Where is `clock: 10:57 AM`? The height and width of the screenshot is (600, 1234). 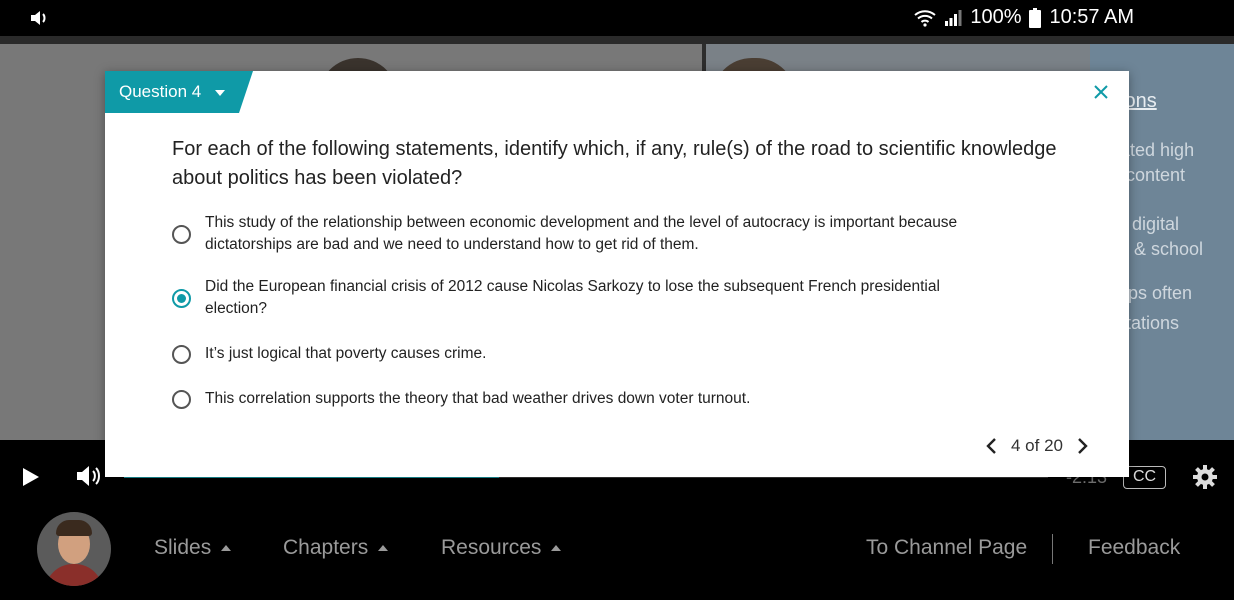
clock: 10:57 AM is located at coordinates (1091, 17).